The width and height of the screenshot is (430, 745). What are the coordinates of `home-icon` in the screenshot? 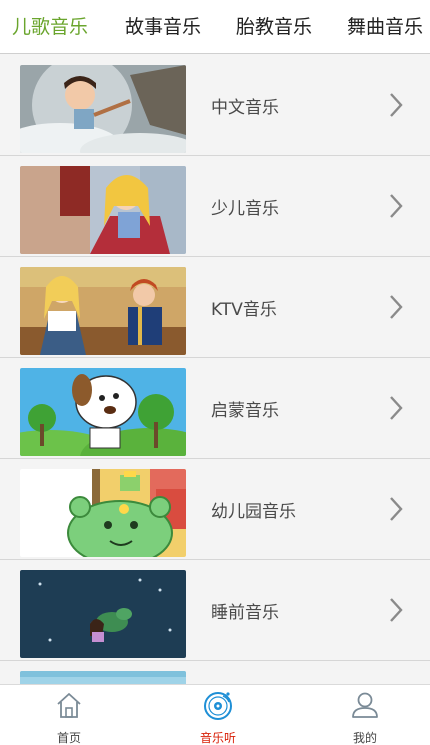 It's located at (69, 705).